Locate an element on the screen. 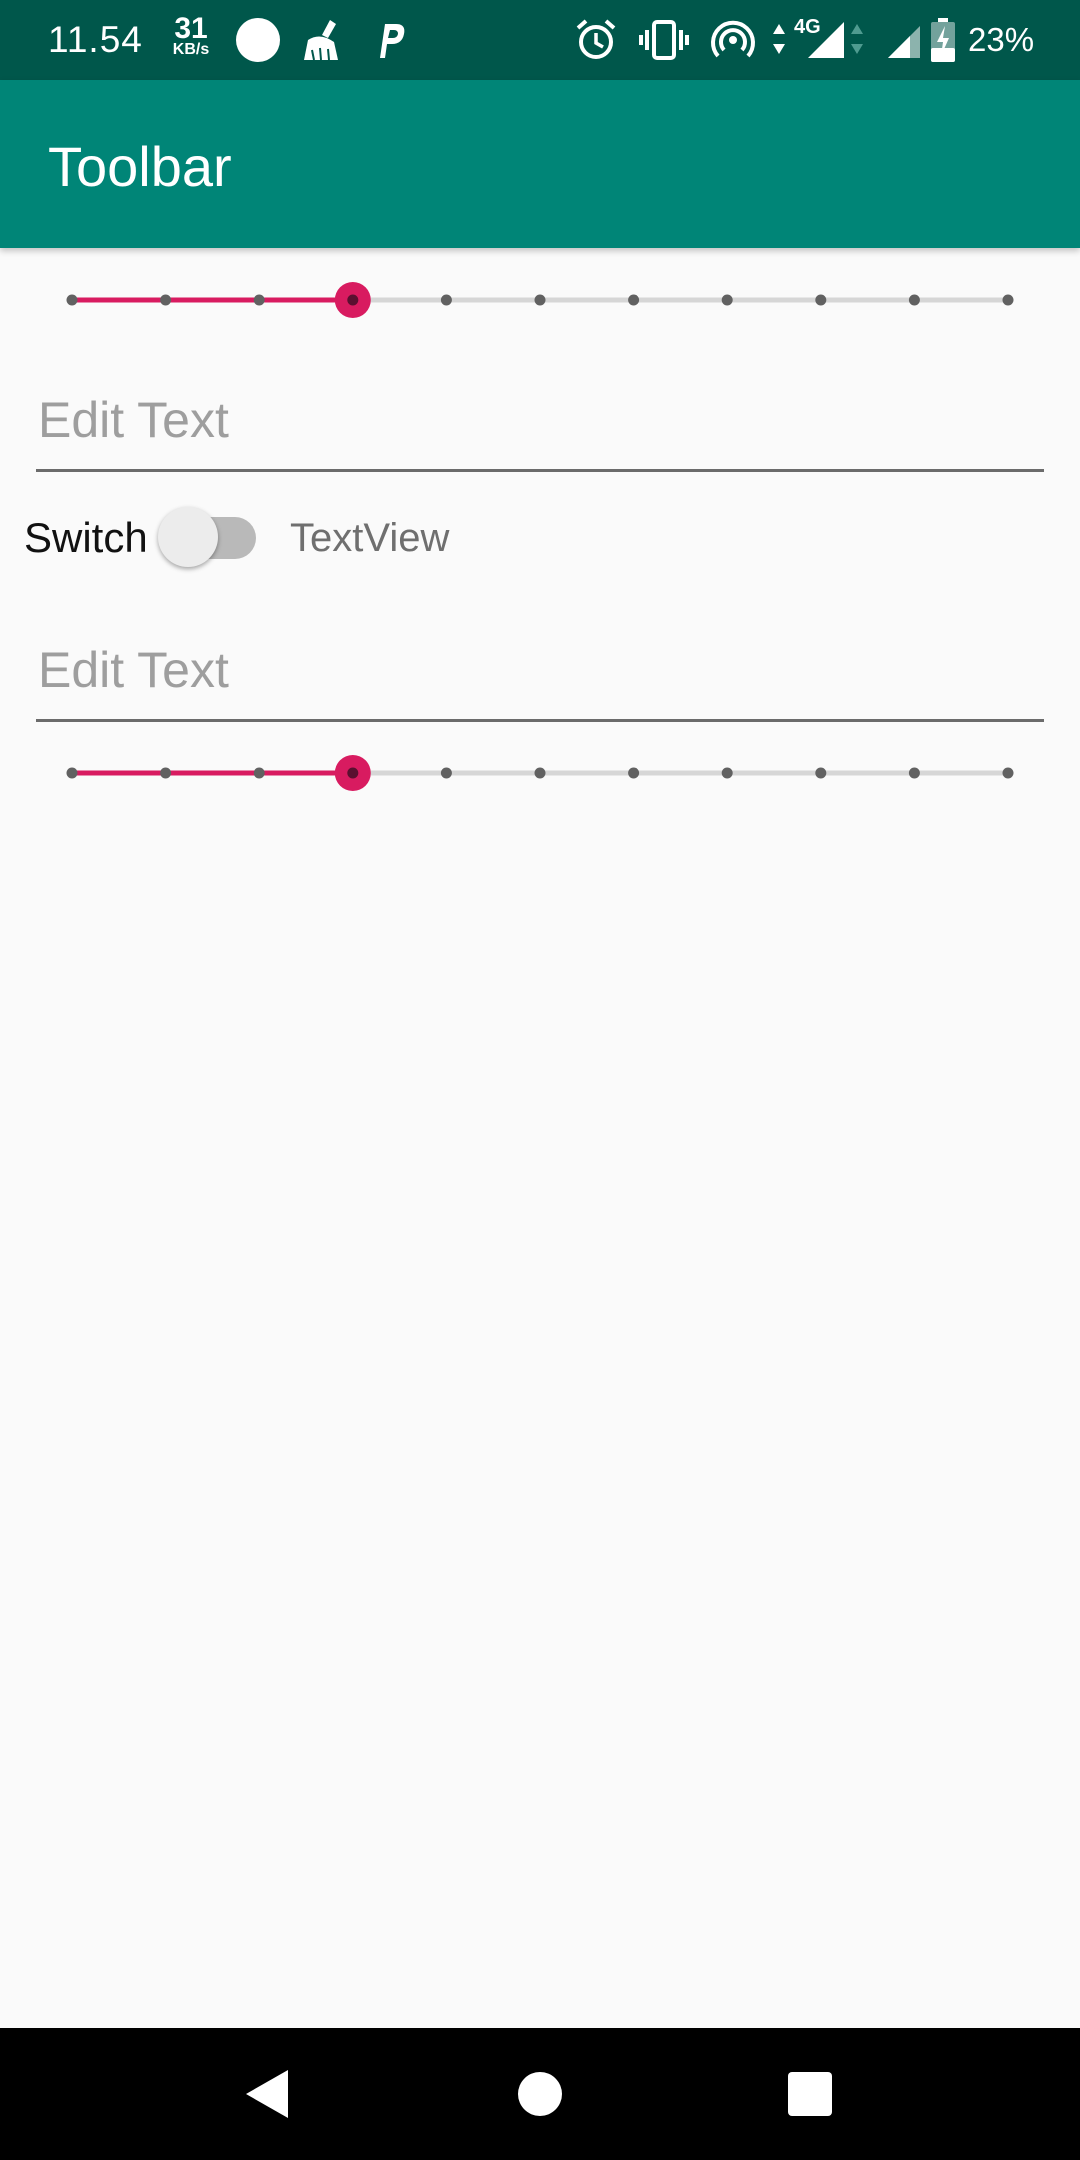 This screenshot has width=1080, height=2160. back-icon is located at coordinates (268, 2094).